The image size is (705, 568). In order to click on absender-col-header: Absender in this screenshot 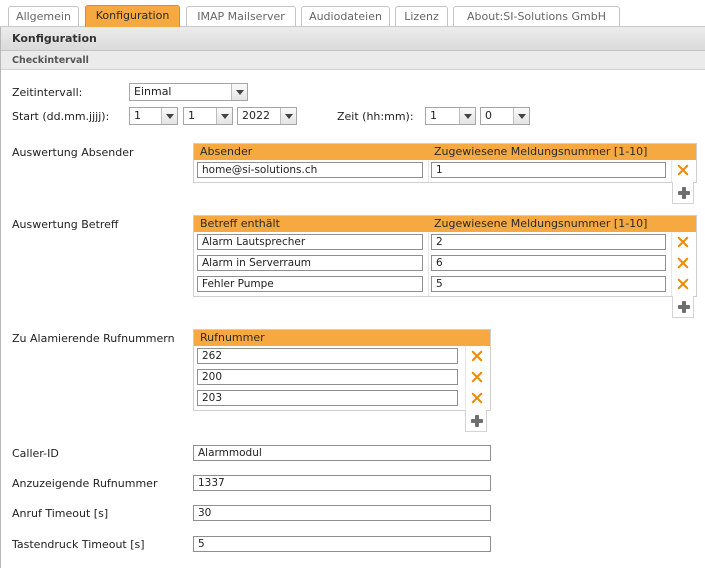, I will do `click(226, 151)`.